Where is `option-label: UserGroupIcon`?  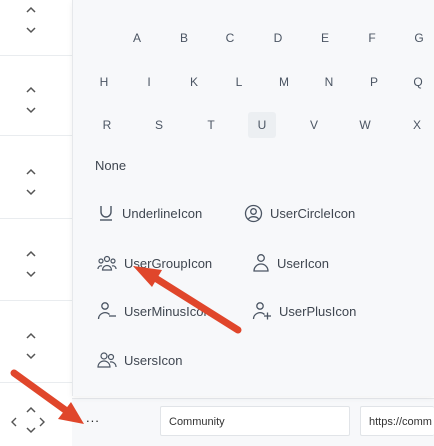
option-label: UserGroupIcon is located at coordinates (168, 263).